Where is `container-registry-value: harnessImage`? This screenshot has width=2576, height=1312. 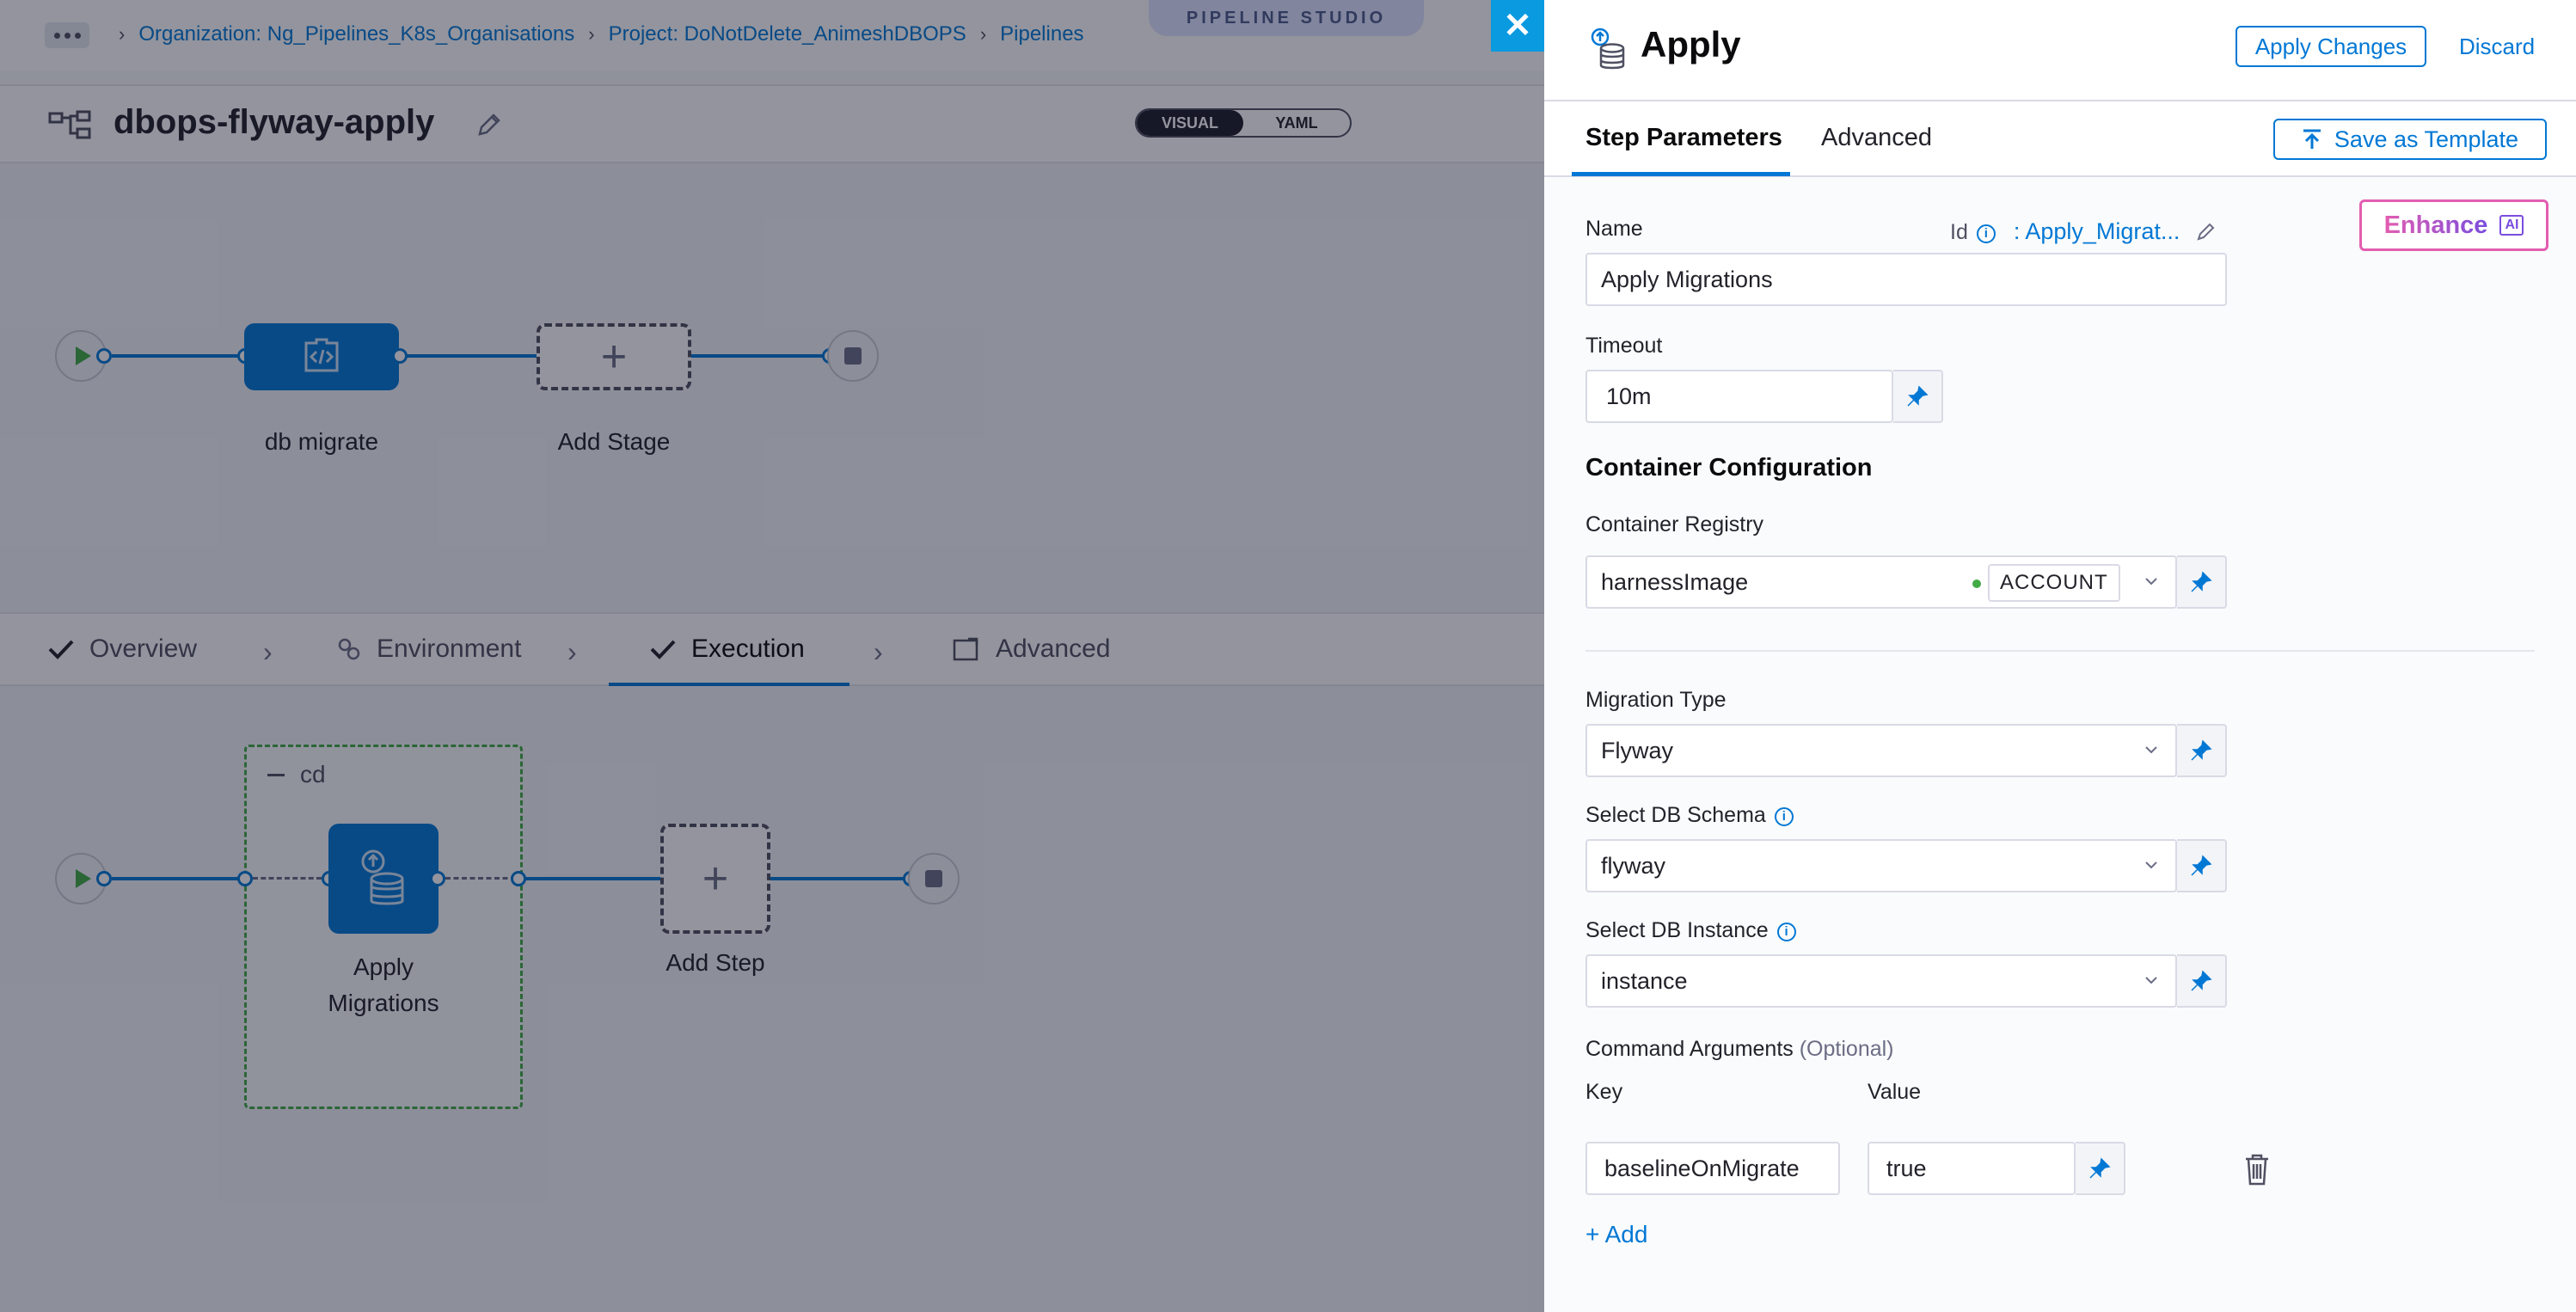
container-registry-value: harnessImage is located at coordinates (1675, 581).